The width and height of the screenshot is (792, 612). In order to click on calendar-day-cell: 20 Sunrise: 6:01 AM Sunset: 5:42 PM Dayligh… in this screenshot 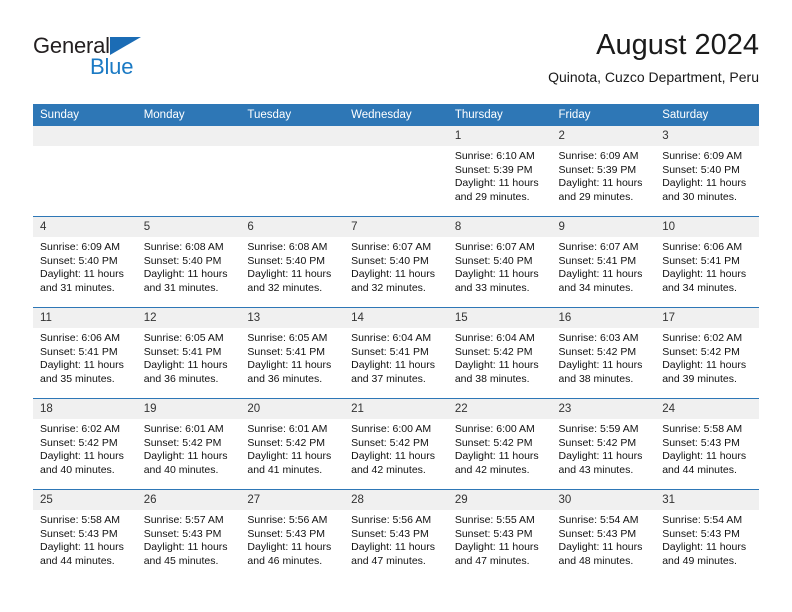, I will do `click(292, 444)`.